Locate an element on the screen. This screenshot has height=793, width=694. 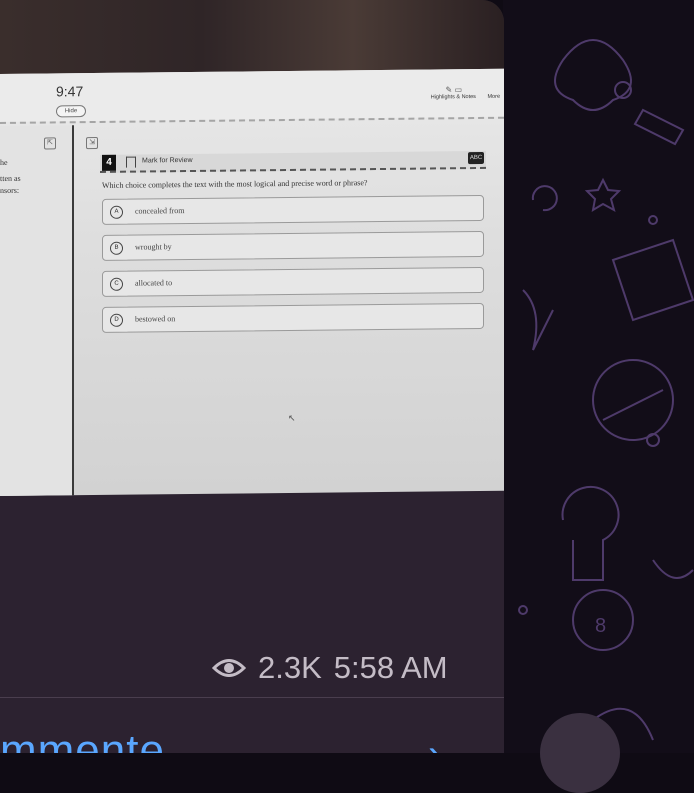
pane-divider is located at coordinates (73, 310).